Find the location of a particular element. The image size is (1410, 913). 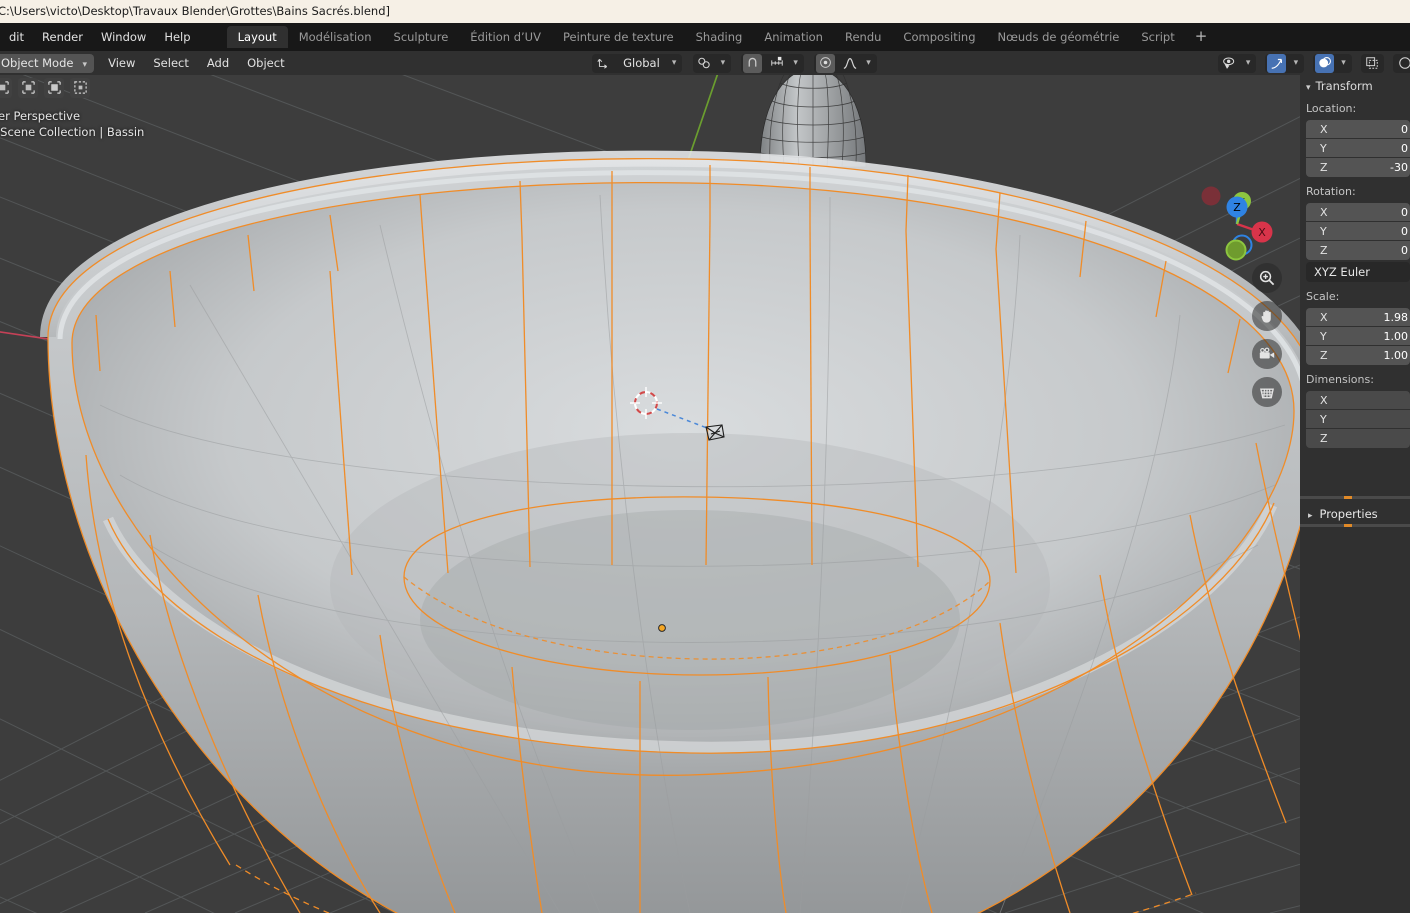

workspace-tab-mod-lisation: Modélisation is located at coordinates (335, 37).